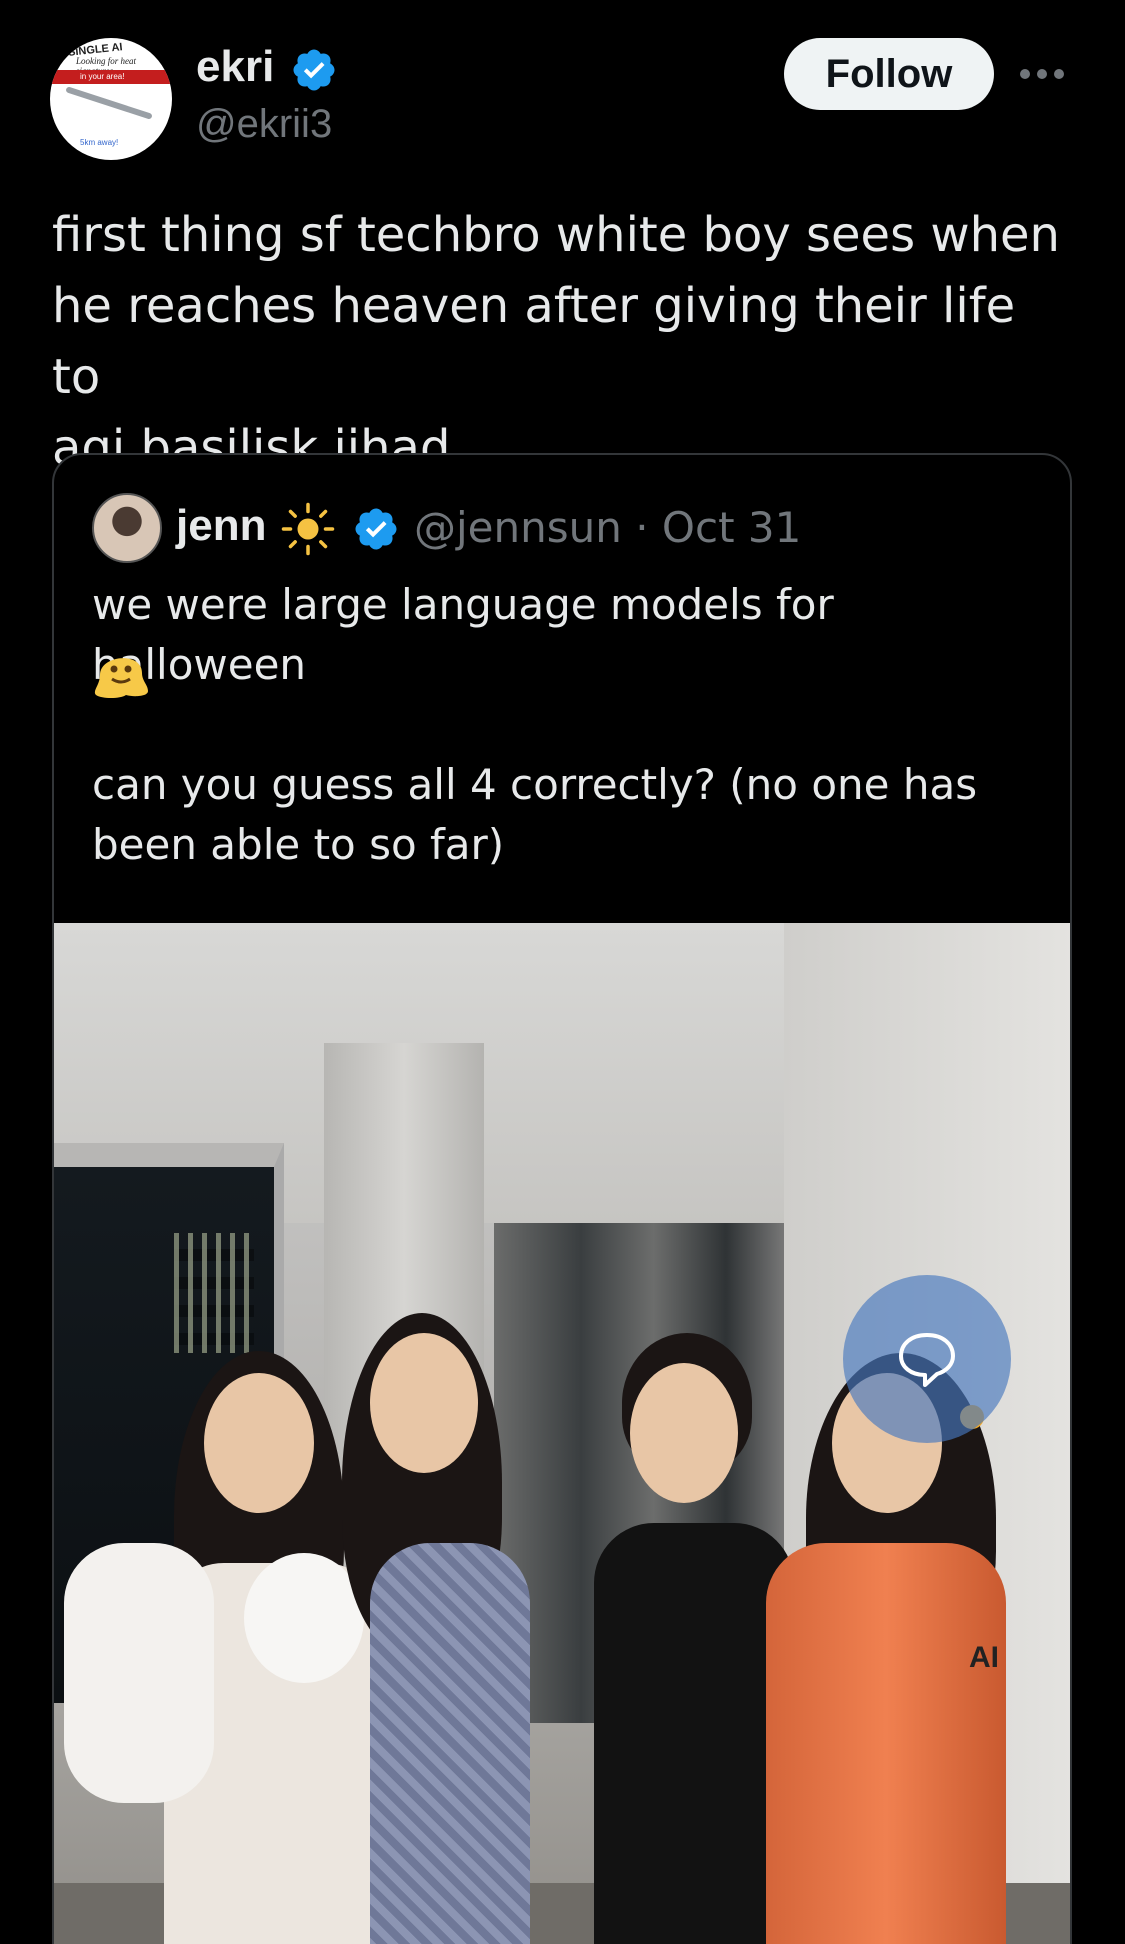 This screenshot has height=1944, width=1125. Describe the element at coordinates (694, 1733) in the screenshot. I see `person-3-dress` at that location.